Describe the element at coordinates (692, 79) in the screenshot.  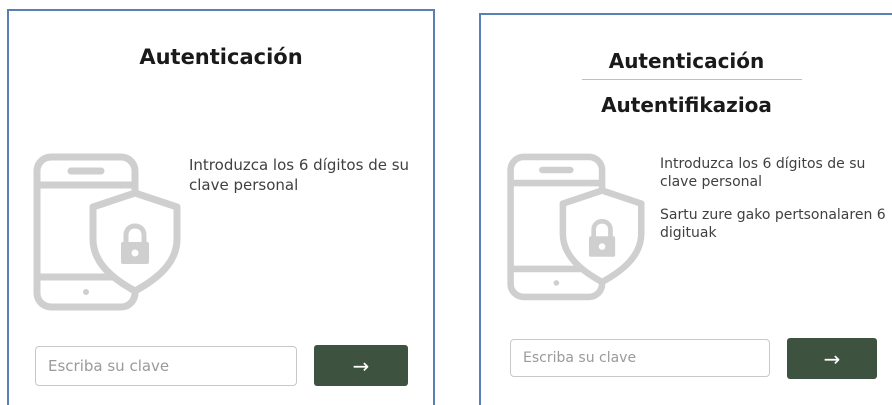
I see `title-divider` at that location.